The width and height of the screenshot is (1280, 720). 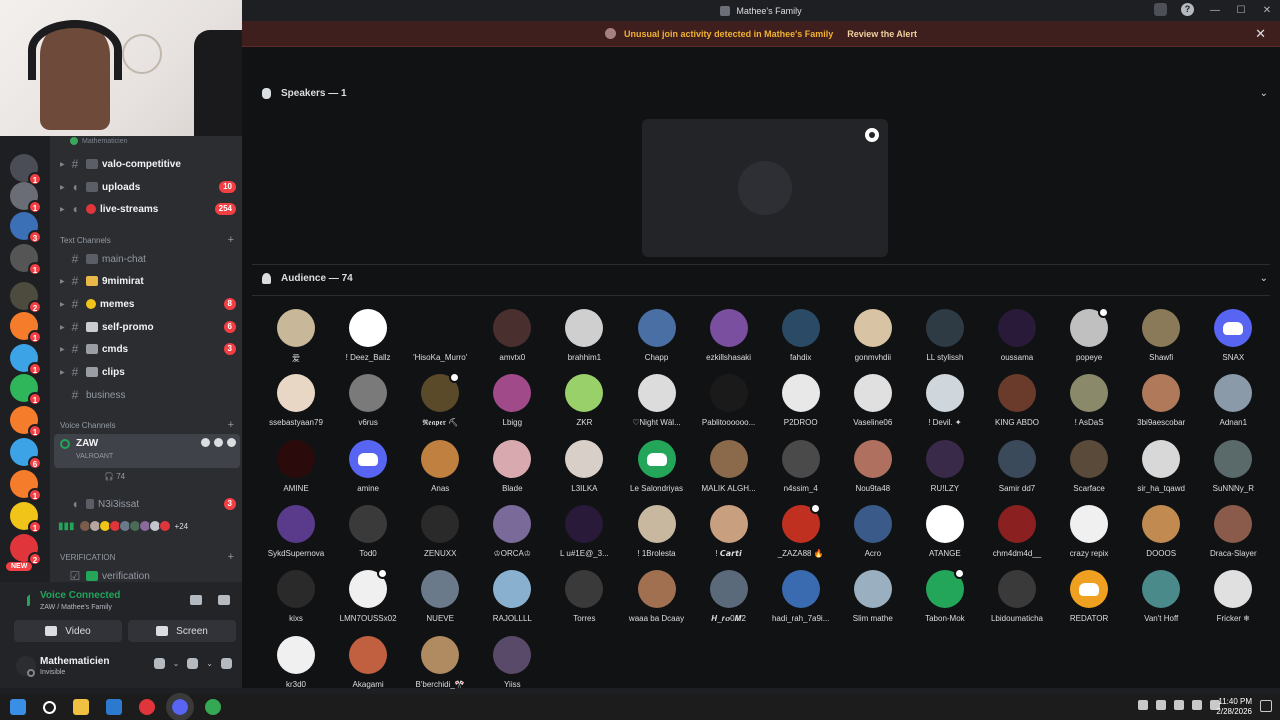 I want to click on server-icon-11: 1, so click(x=26, y=486).